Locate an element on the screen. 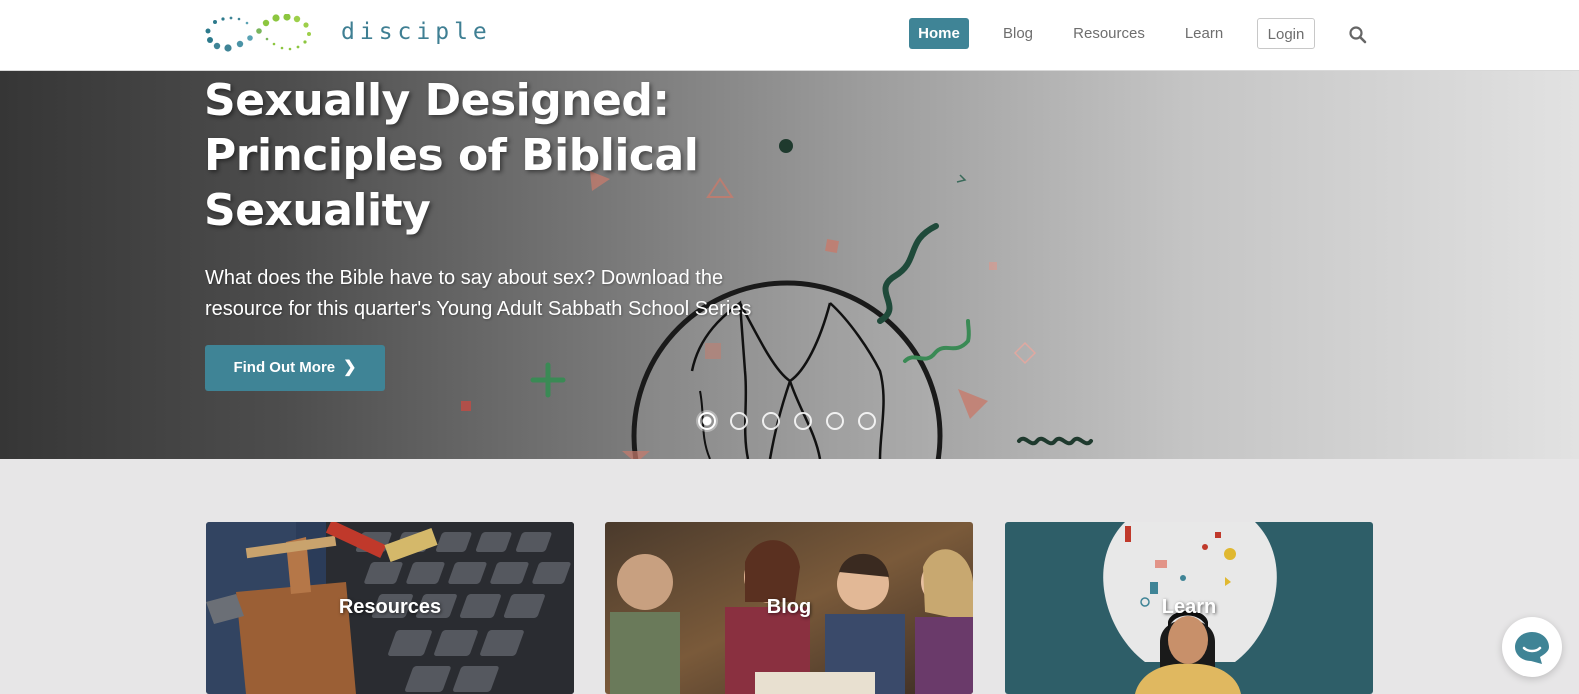 The height and width of the screenshot is (694, 1579). search-icon is located at coordinates (1358, 35).